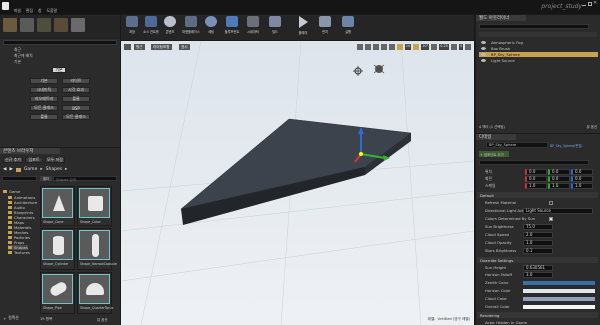  What do you see at coordinates (211, 25) in the screenshot?
I see `toolbar-settings-button: 세팅` at bounding box center [211, 25].